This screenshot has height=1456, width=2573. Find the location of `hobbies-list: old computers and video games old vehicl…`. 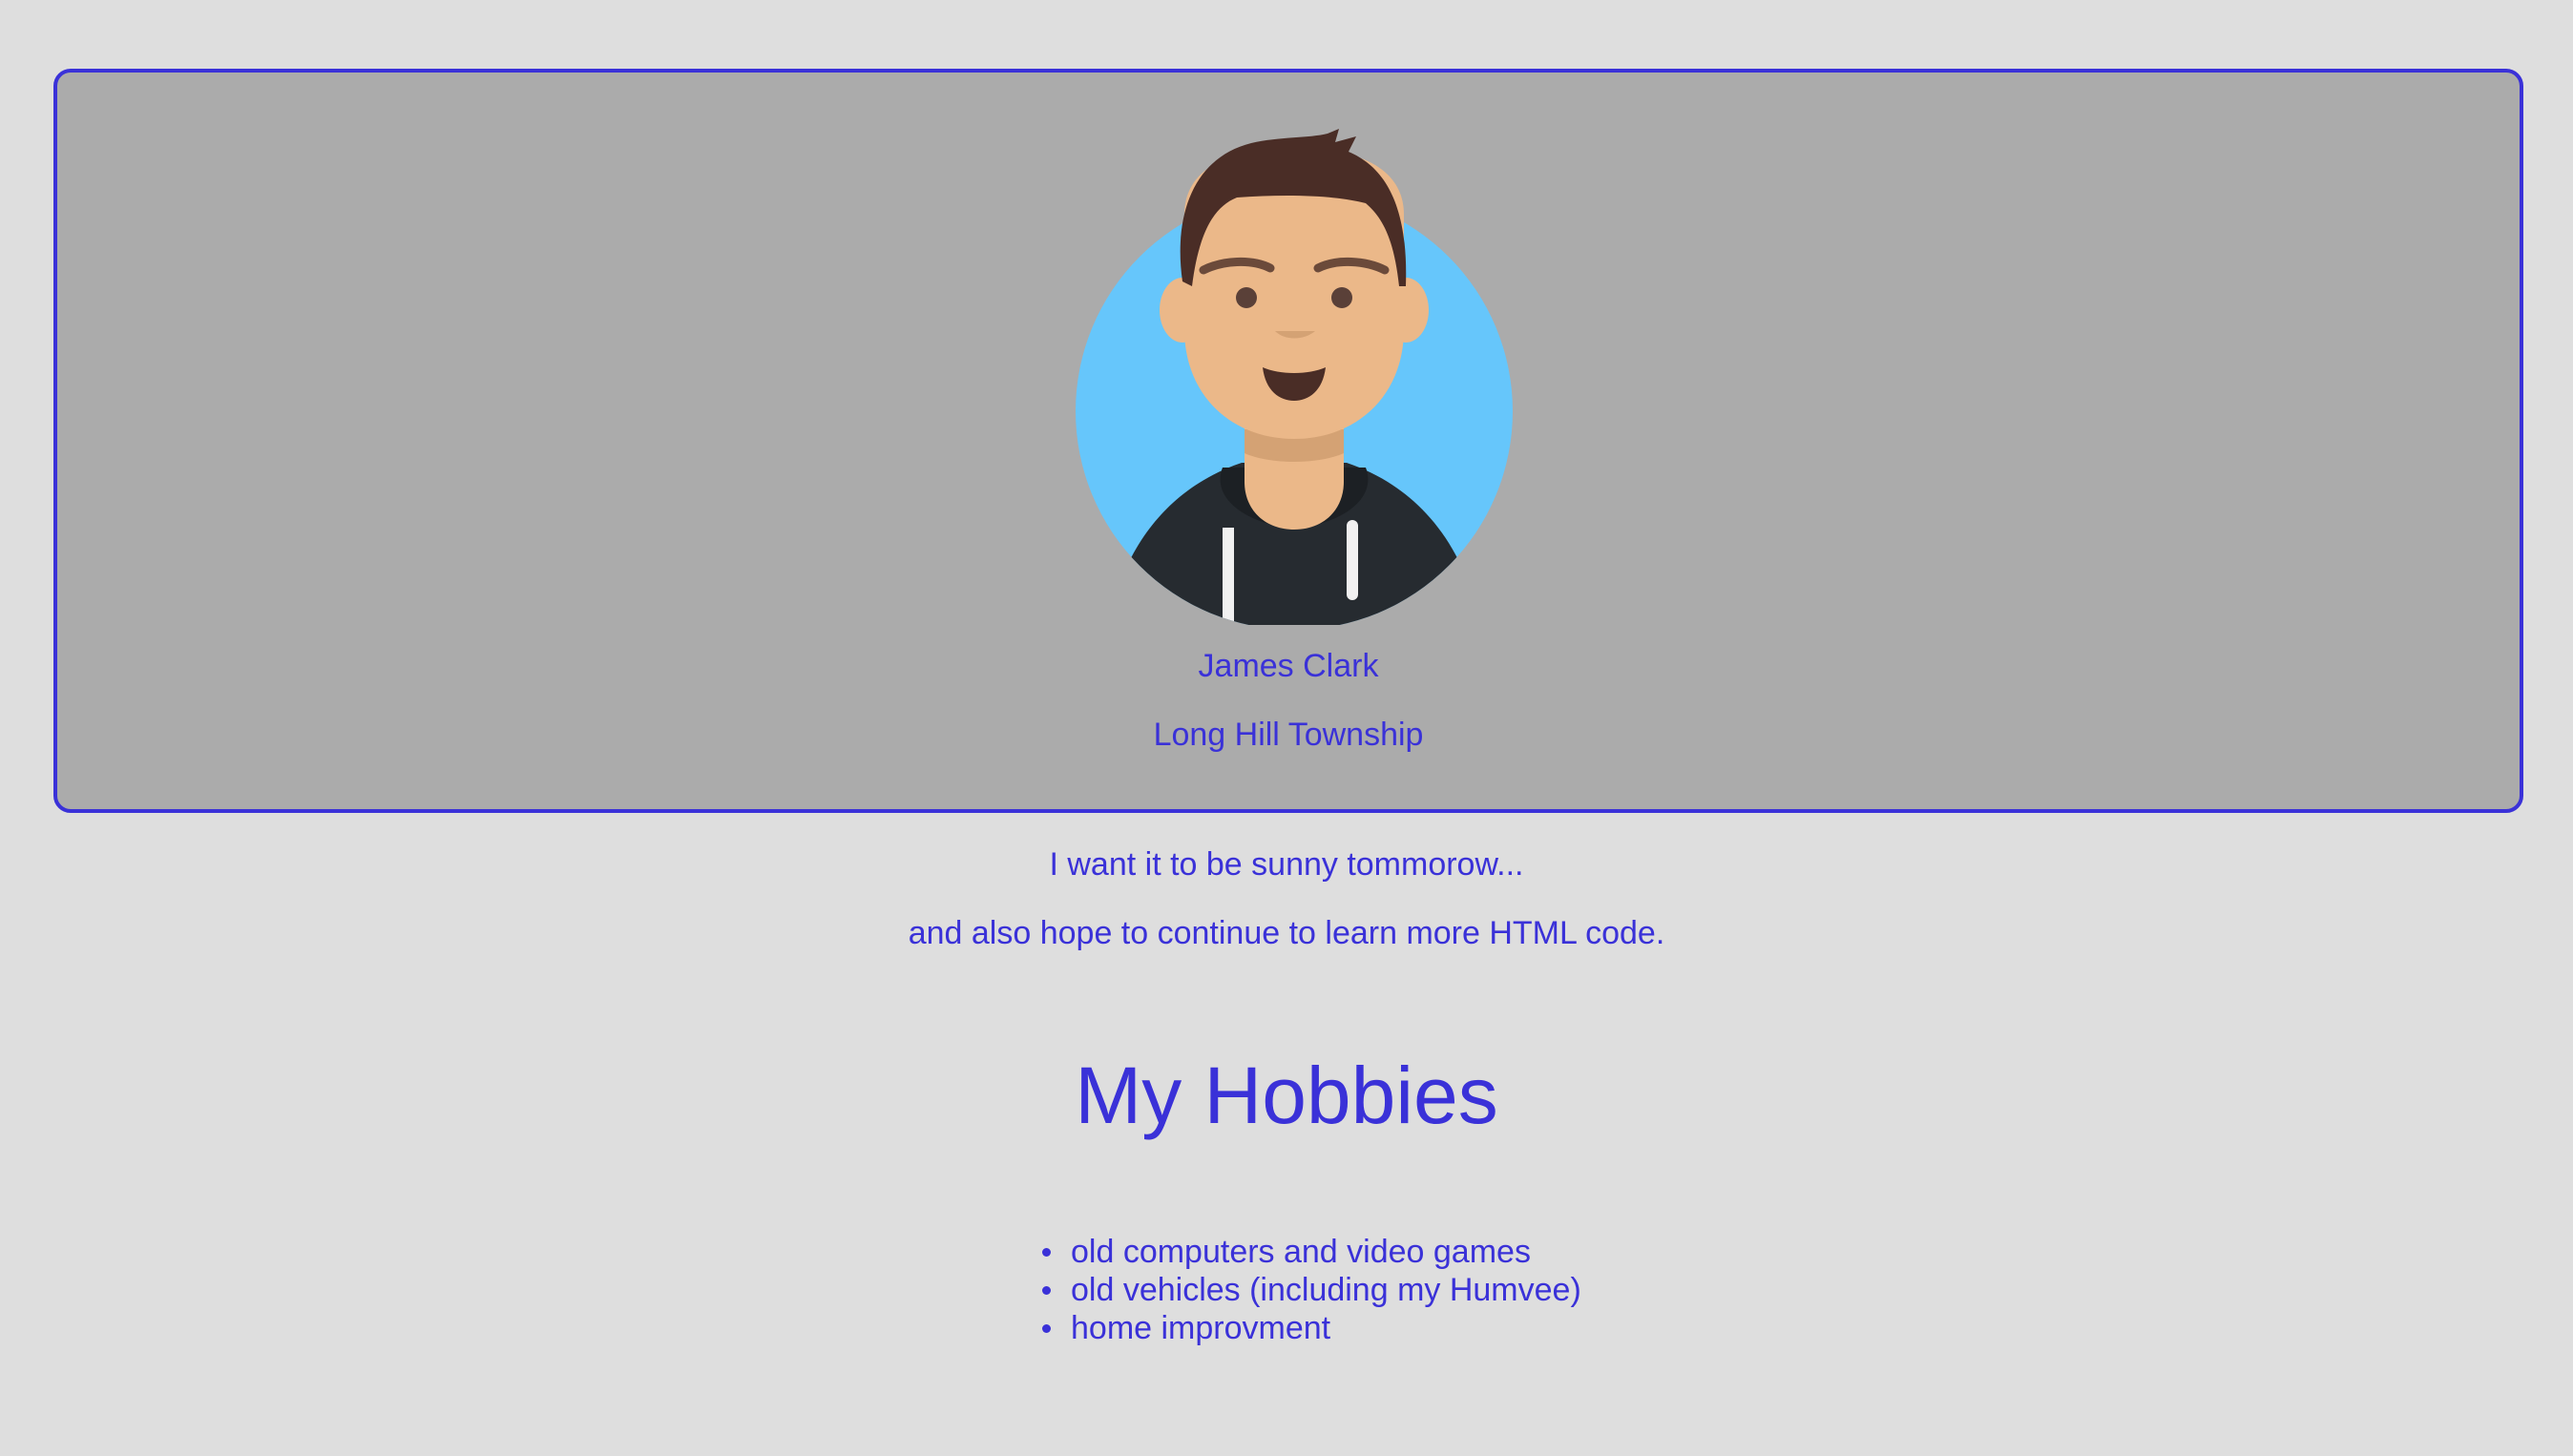

hobbies-list: old computers and video games old vehicl… is located at coordinates (1312, 1290).